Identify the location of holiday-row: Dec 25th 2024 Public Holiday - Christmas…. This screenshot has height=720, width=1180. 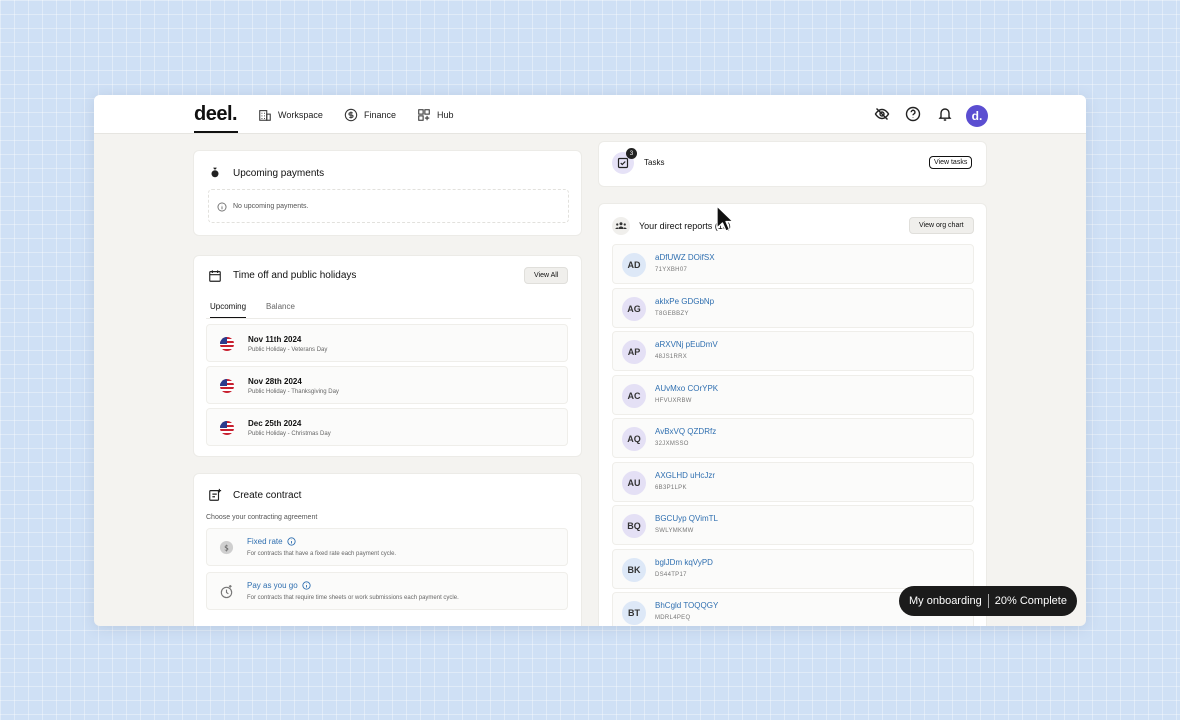
(387, 427).